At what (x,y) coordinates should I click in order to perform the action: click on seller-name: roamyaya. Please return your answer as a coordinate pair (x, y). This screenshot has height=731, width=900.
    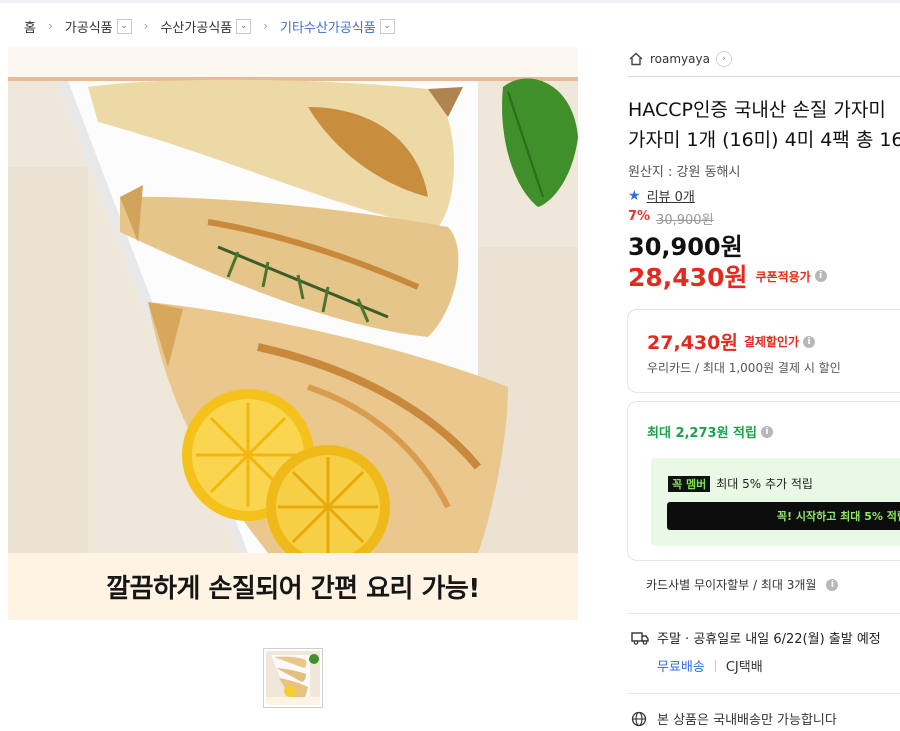
    Looking at the image, I should click on (680, 59).